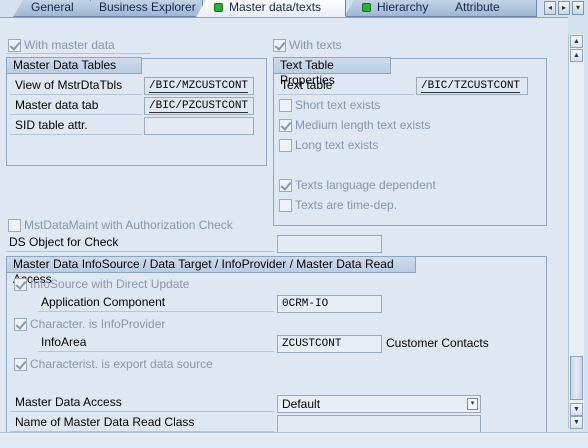 The height and width of the screenshot is (448, 588). What do you see at coordinates (346, 86) in the screenshot?
I see `text-table-label: Text table` at bounding box center [346, 86].